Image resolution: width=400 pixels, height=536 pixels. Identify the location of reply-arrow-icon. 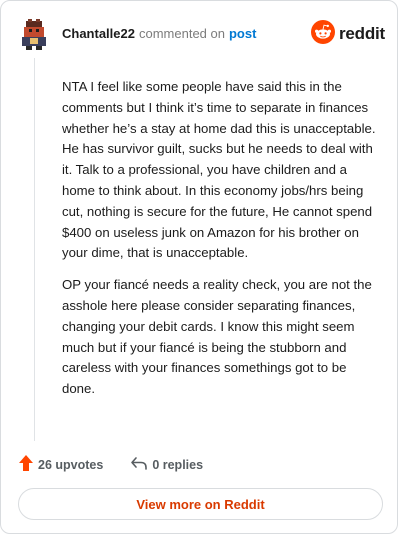
(141, 465).